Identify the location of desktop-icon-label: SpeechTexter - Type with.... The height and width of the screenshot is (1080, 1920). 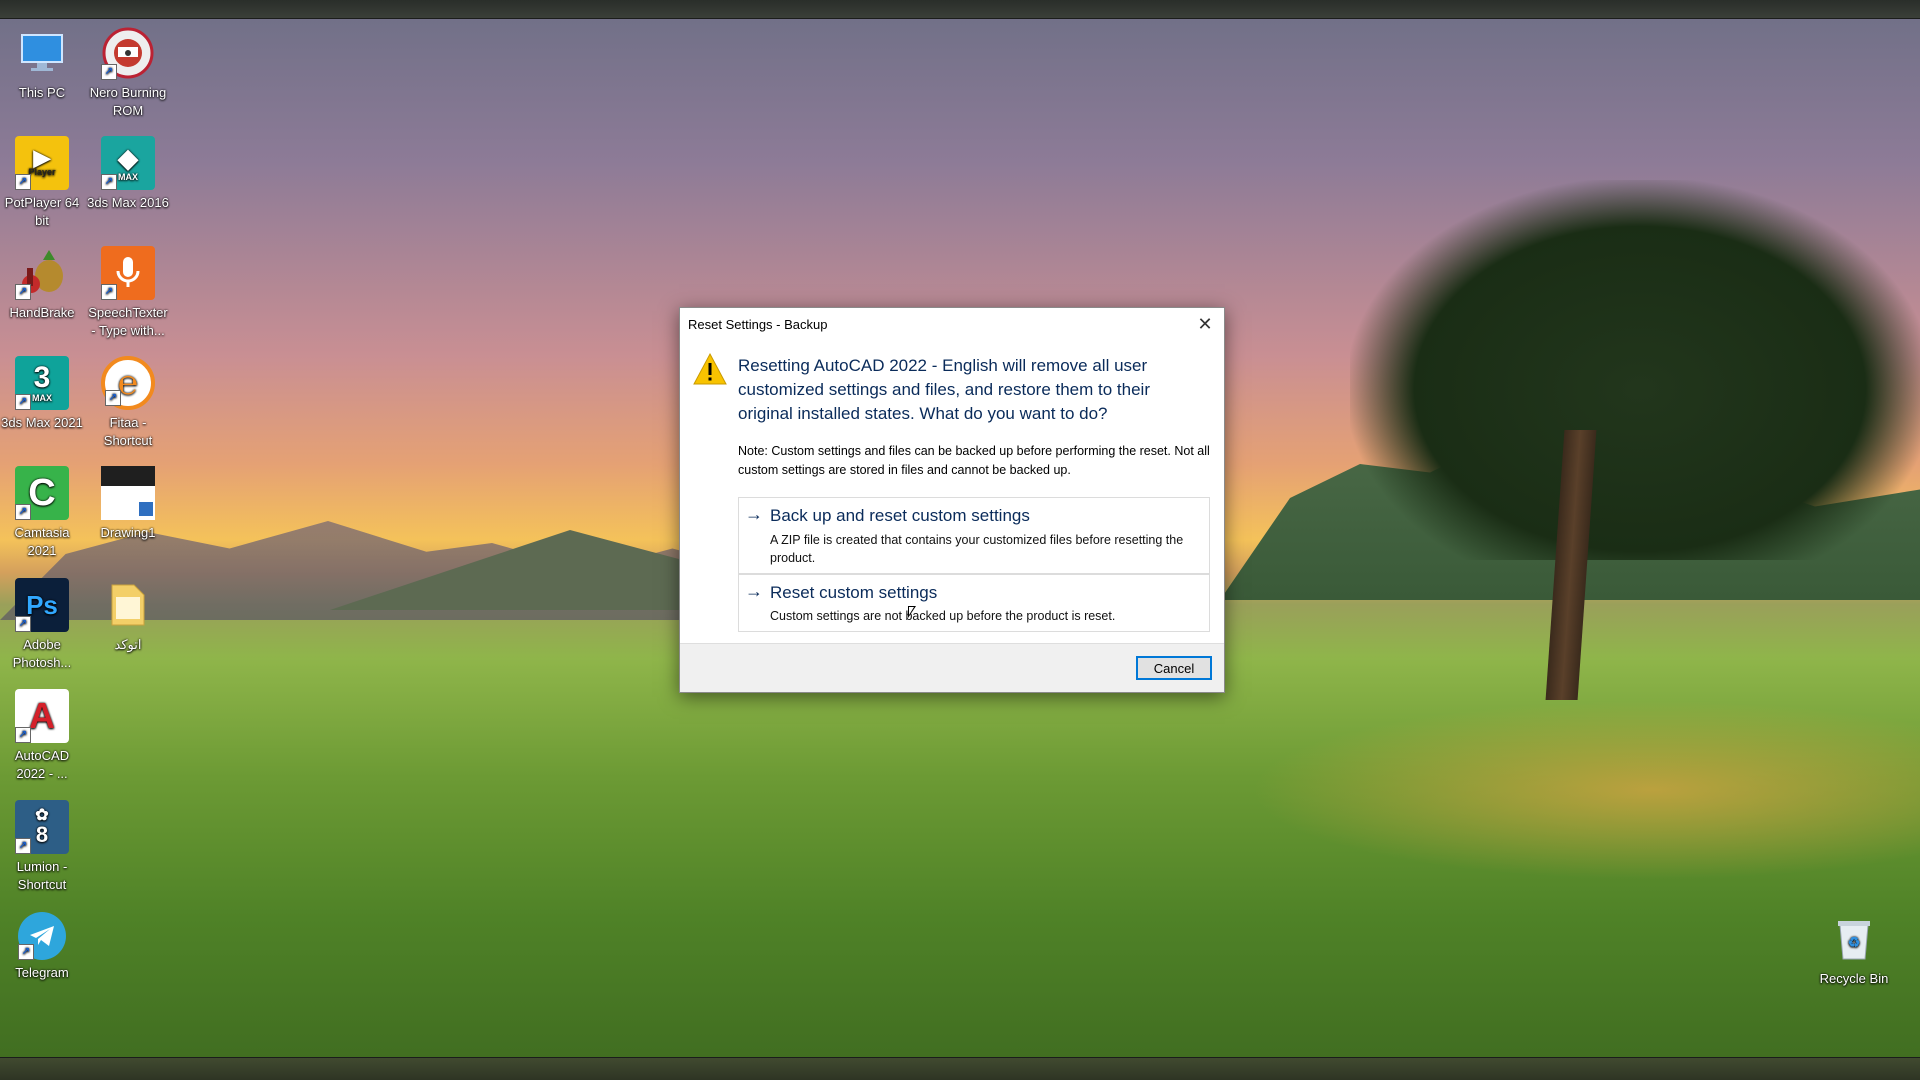
(128, 321).